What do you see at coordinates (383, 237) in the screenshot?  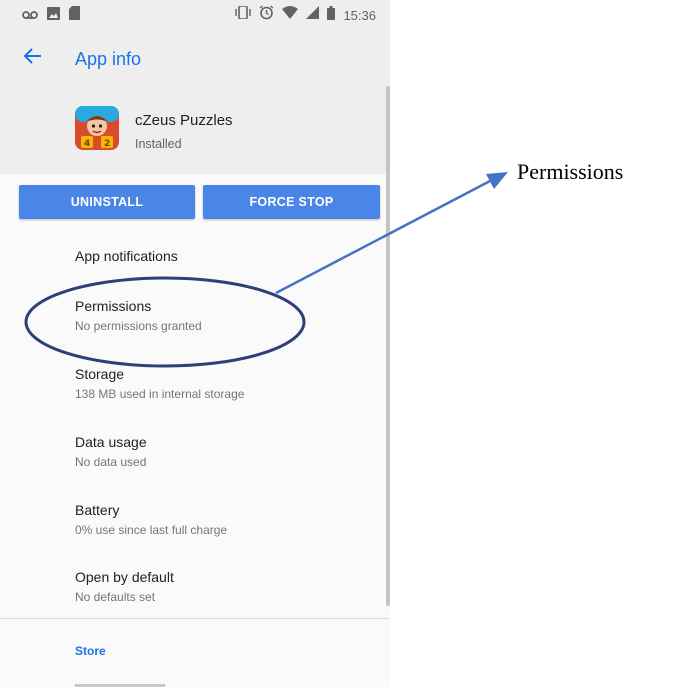 I see `callout-arrow-line` at bounding box center [383, 237].